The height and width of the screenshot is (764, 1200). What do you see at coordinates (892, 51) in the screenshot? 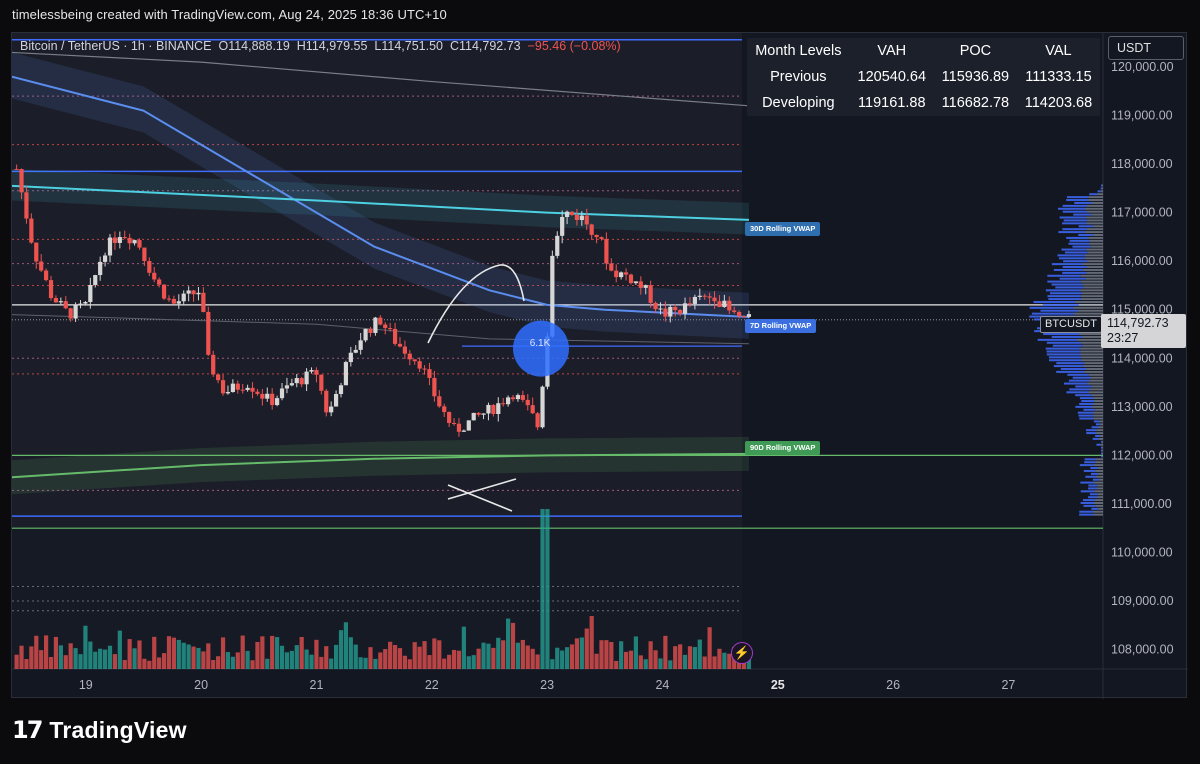
I see `header-vah: VAH` at bounding box center [892, 51].